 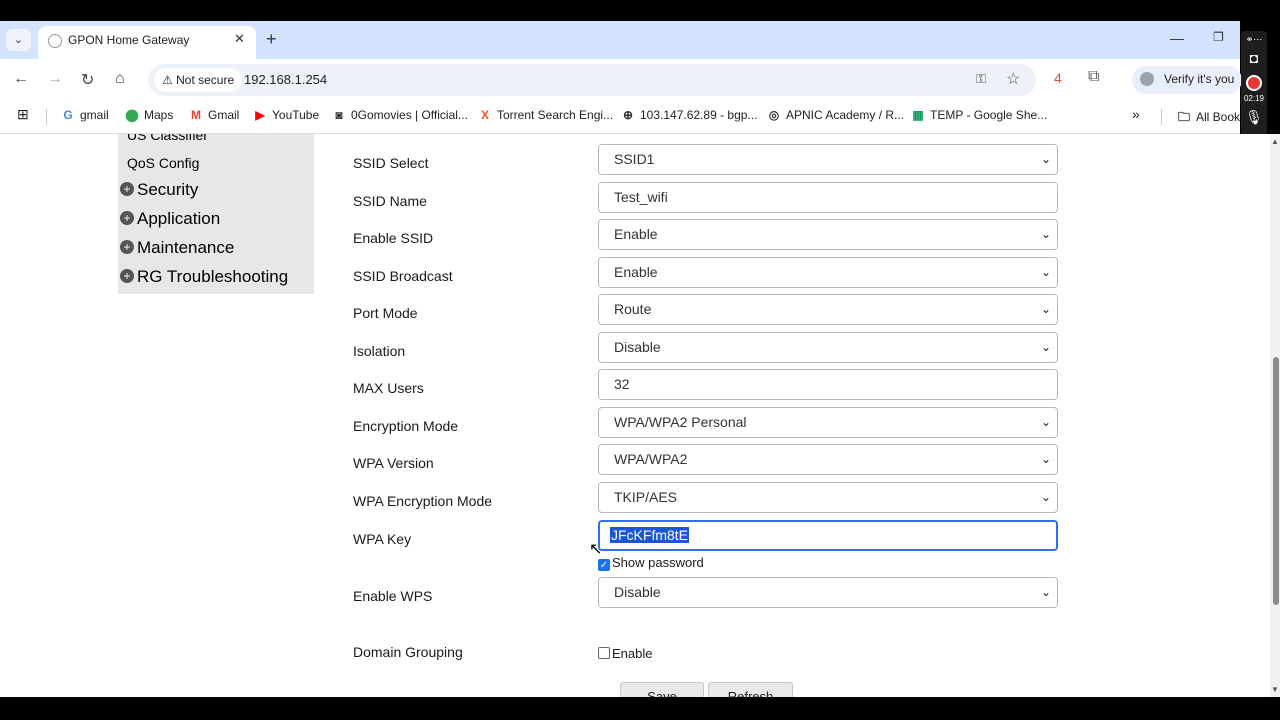 I want to click on show-password-checkbox: ✓ Show password, so click(x=651, y=563).